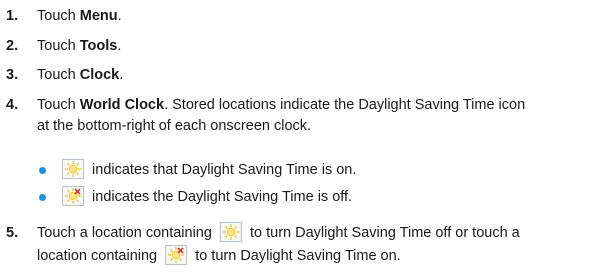  Describe the element at coordinates (99, 75) in the screenshot. I see `clock-term: Clock` at that location.